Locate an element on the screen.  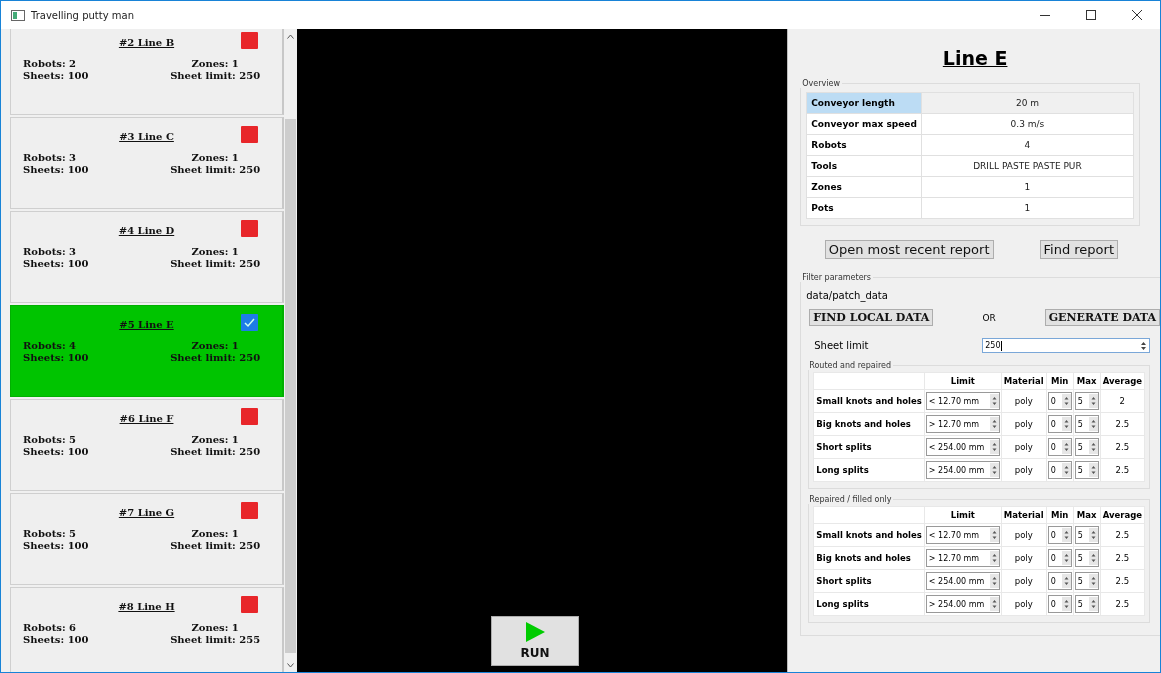
maximize-icon is located at coordinates (1091, 15).